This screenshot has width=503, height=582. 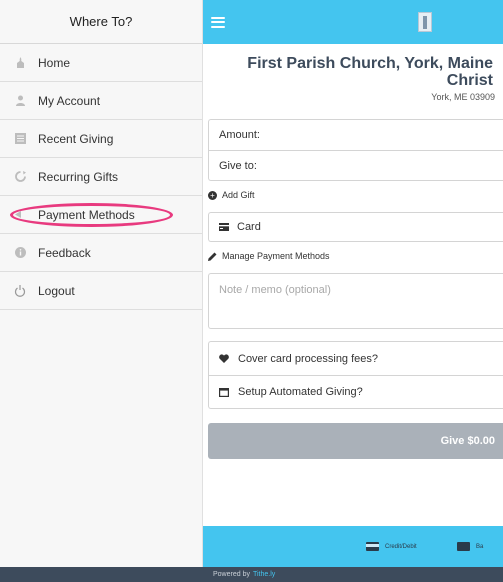 What do you see at coordinates (101, 253) in the screenshot?
I see `sidebar-item-feedback: Feedback` at bounding box center [101, 253].